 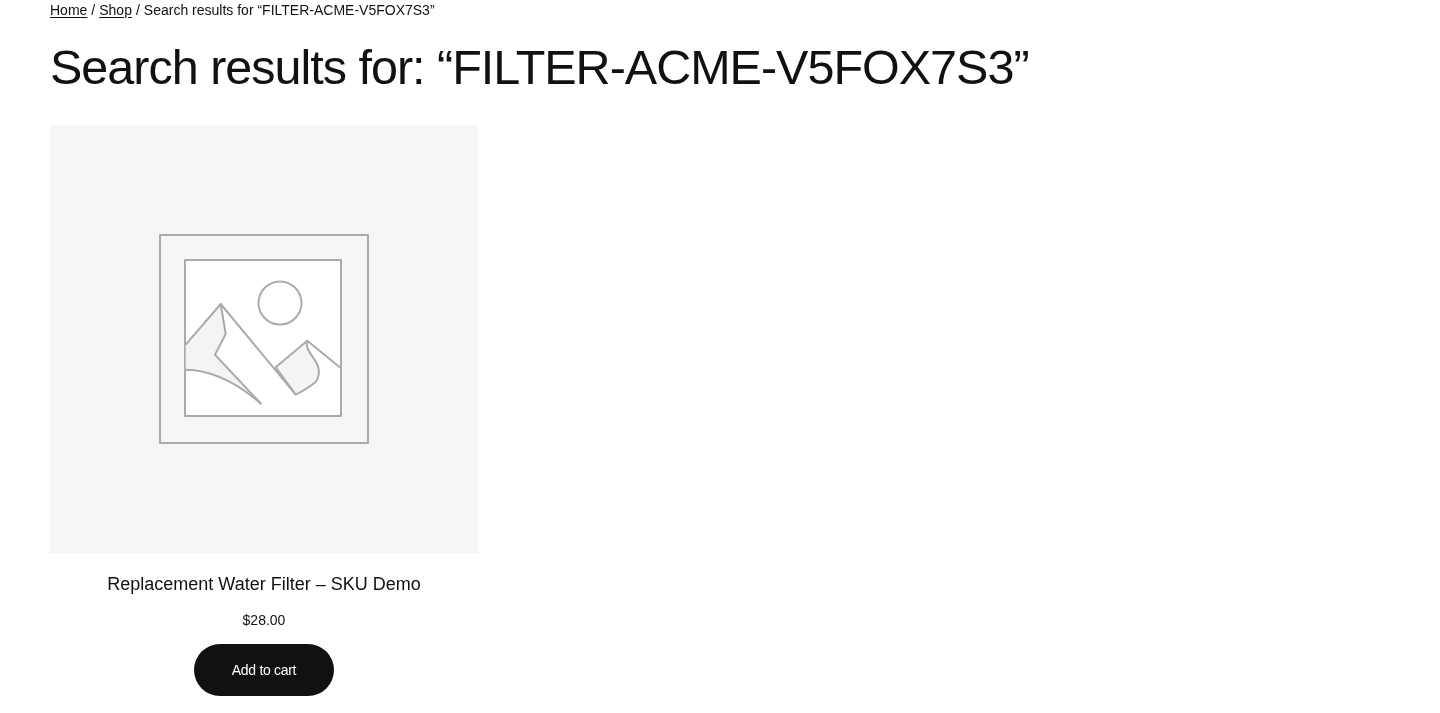 What do you see at coordinates (115, 10) in the screenshot?
I see `breadcrumb-link: Shop` at bounding box center [115, 10].